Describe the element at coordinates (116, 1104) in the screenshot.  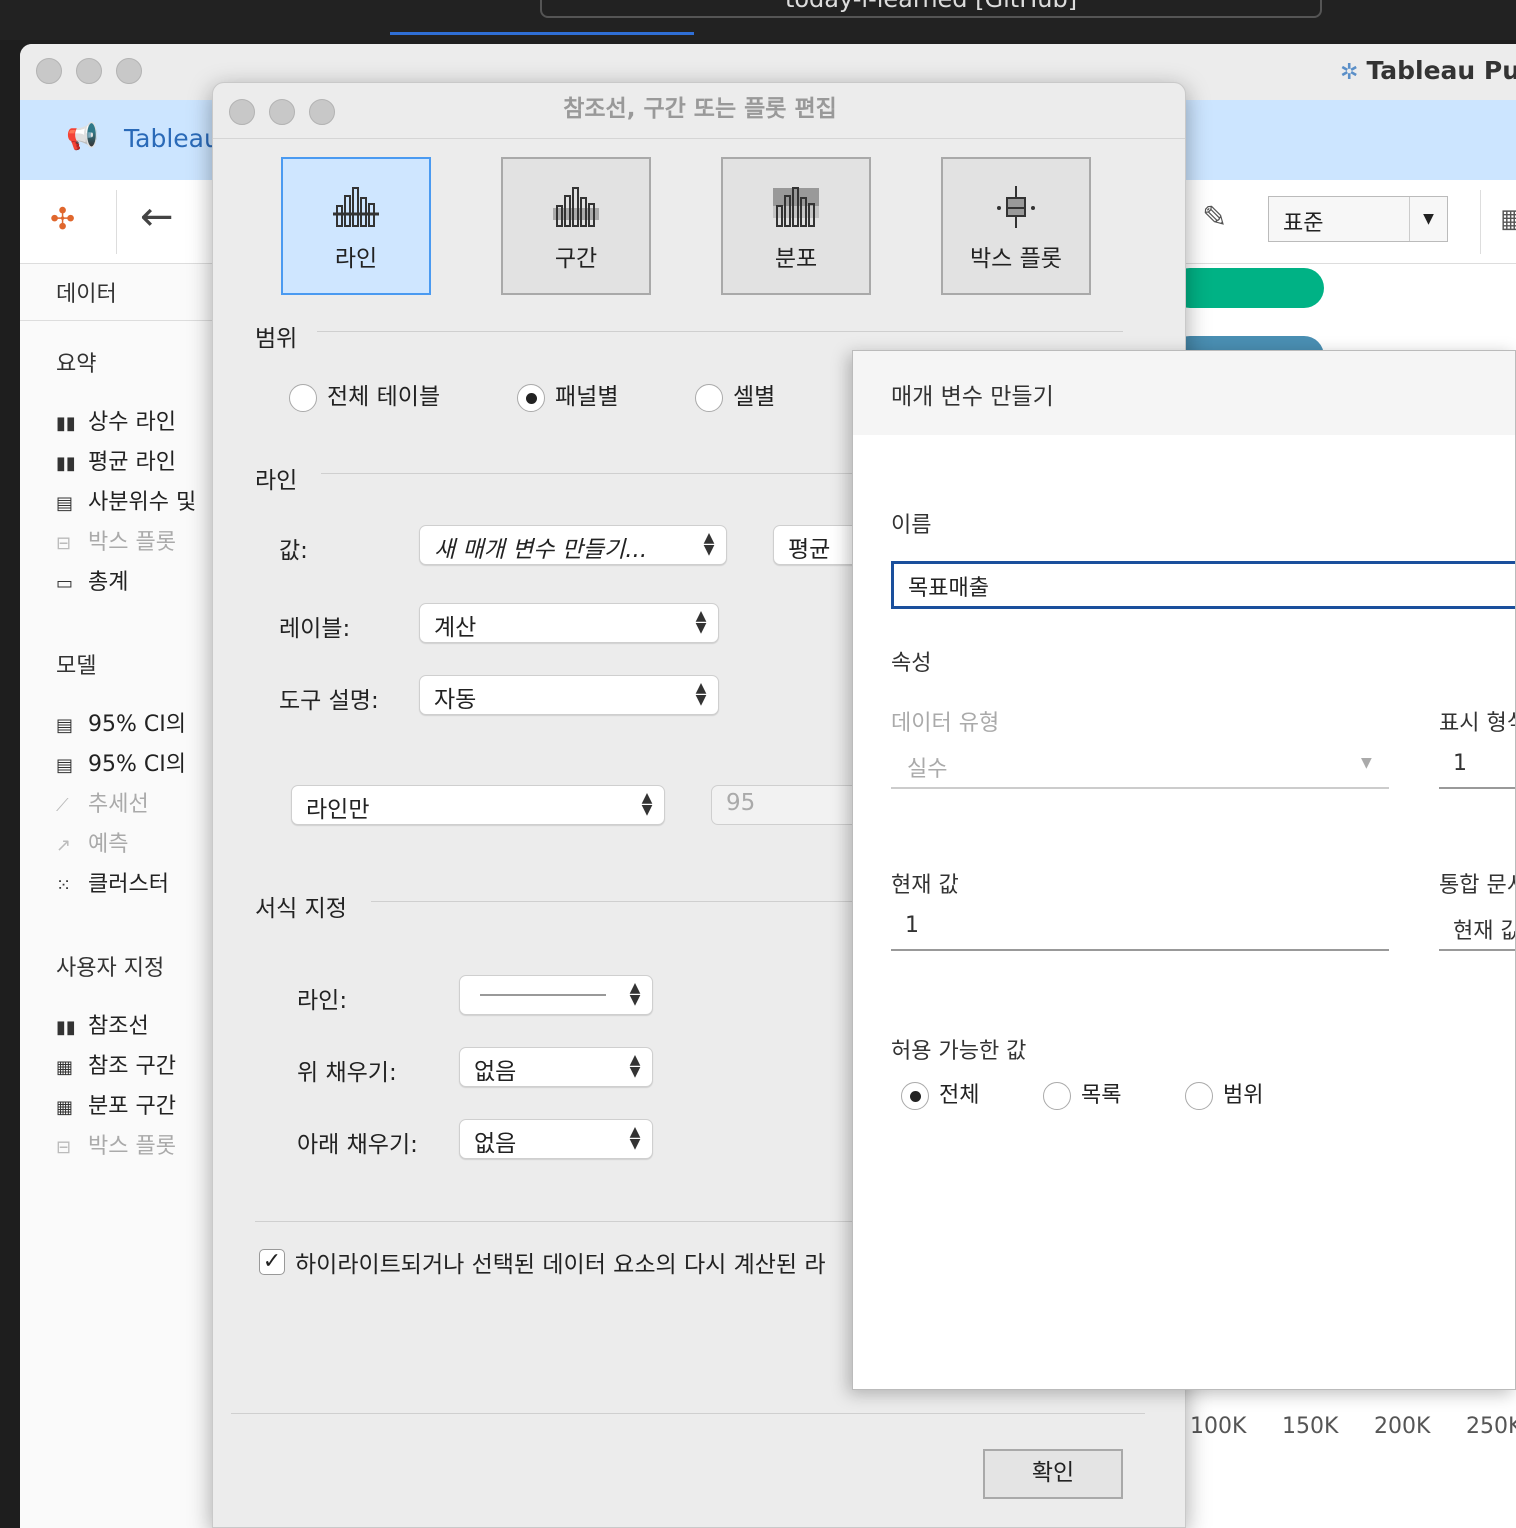
I see `analytics-item: ▦ 분포 구간` at that location.